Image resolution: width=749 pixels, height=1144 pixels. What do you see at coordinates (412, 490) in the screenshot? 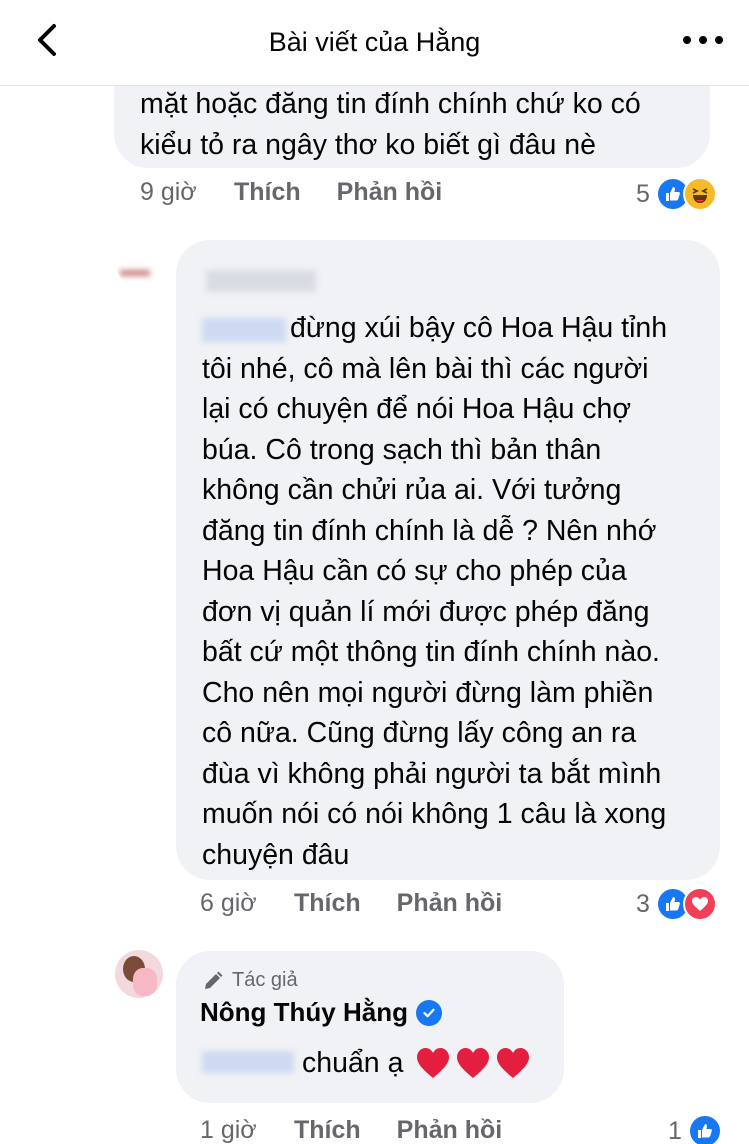
I see `comment-line: không cần chửi rủa ai. Với tưởng` at bounding box center [412, 490].